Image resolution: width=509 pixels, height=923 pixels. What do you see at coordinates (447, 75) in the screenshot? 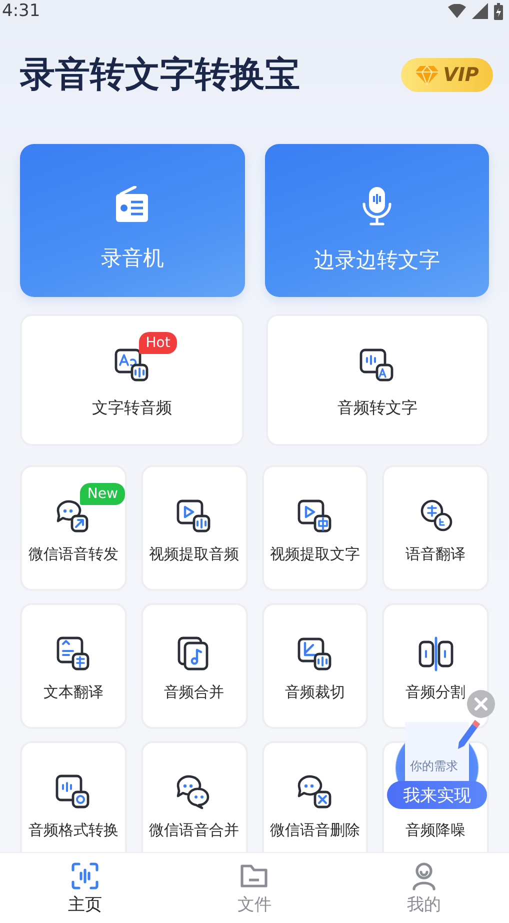
I see `vip-button: VIP` at bounding box center [447, 75].